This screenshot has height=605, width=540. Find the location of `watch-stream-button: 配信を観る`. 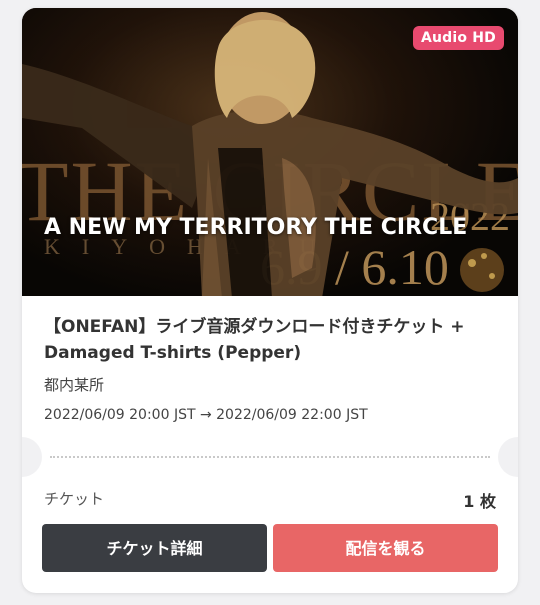

watch-stream-button: 配信を観る is located at coordinates (385, 548).